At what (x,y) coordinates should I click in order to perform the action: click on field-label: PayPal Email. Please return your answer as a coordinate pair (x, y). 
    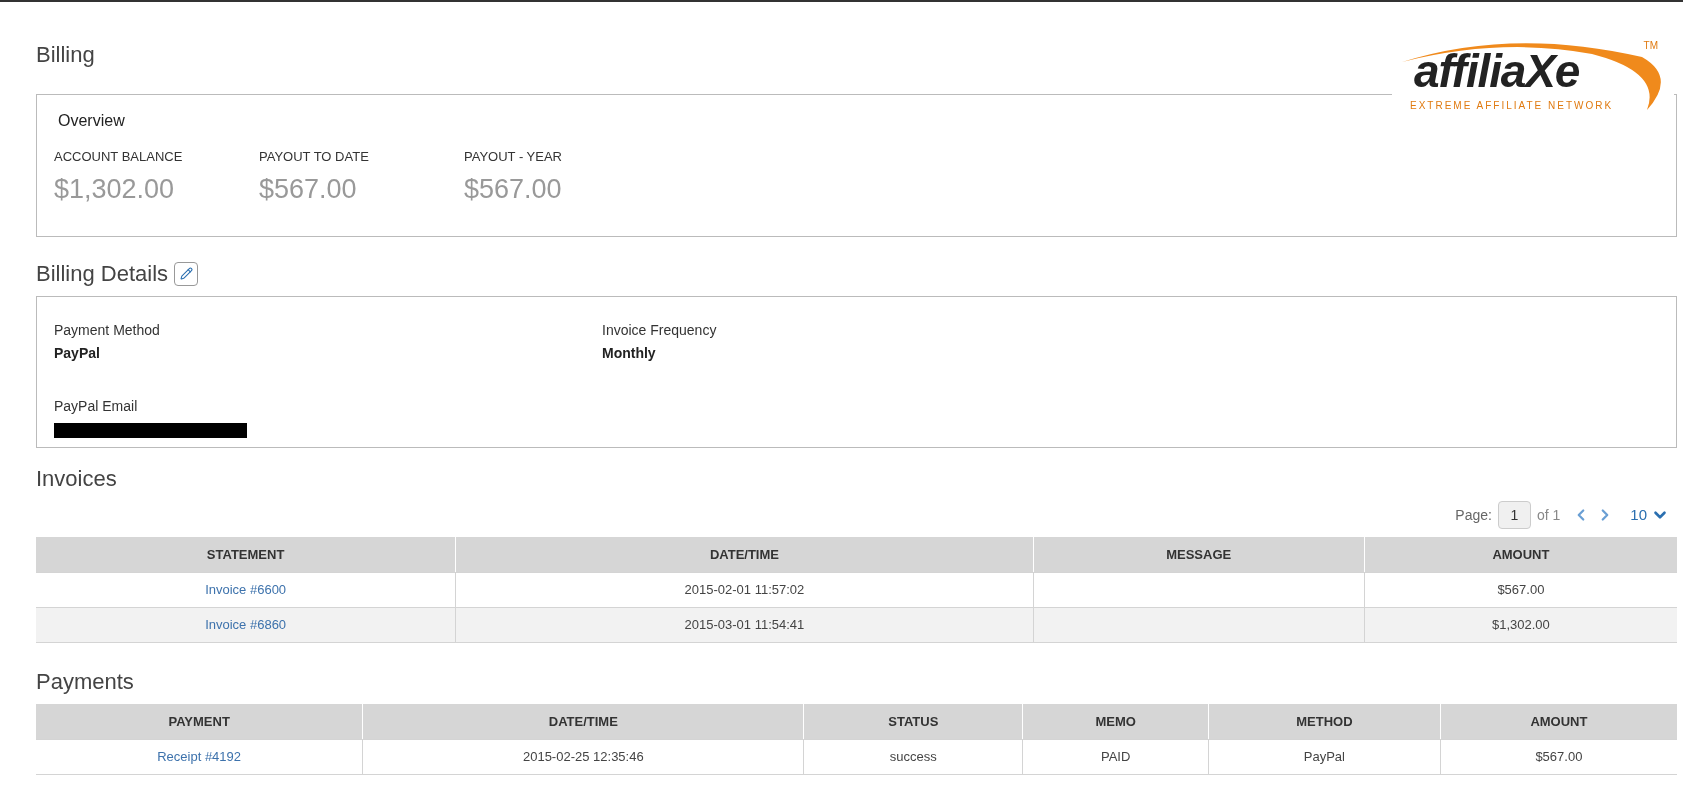
    Looking at the image, I should click on (96, 406).